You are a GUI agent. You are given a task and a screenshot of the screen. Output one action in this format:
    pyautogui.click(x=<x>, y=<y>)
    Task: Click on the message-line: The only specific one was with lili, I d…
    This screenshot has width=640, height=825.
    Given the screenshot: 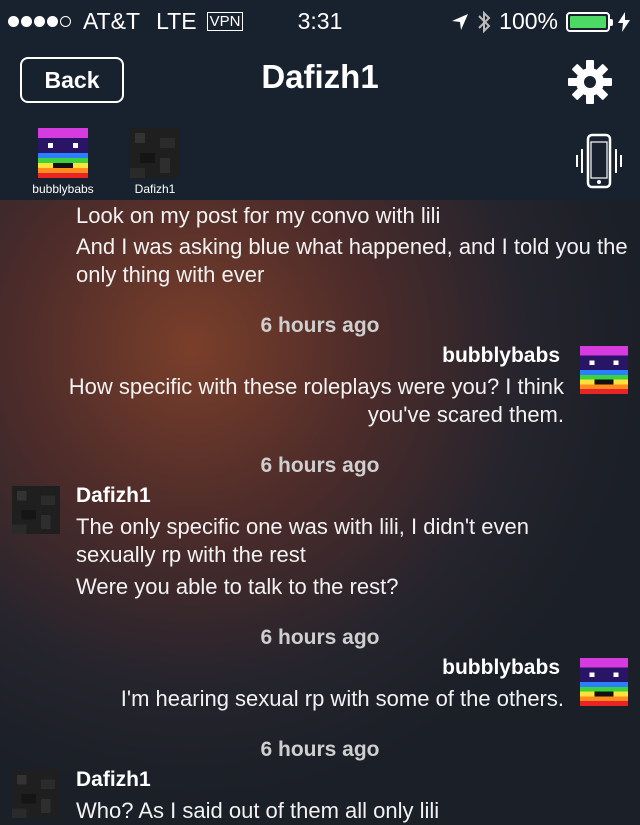 What is the action you would take?
    pyautogui.click(x=302, y=540)
    